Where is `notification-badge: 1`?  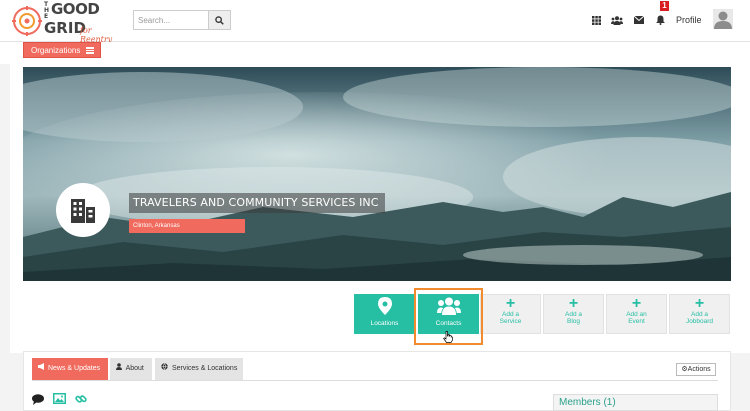 notification-badge: 1 is located at coordinates (664, 6).